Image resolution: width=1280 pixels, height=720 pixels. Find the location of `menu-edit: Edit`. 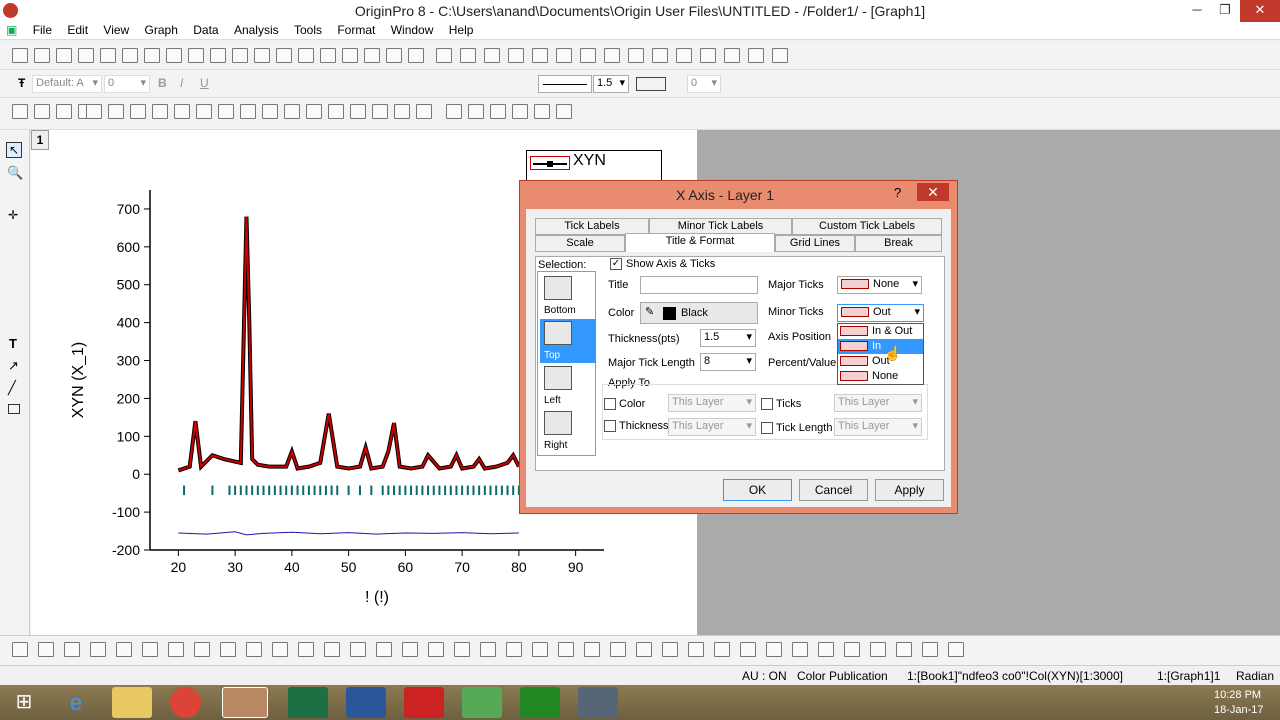

menu-edit: Edit is located at coordinates (77, 30).